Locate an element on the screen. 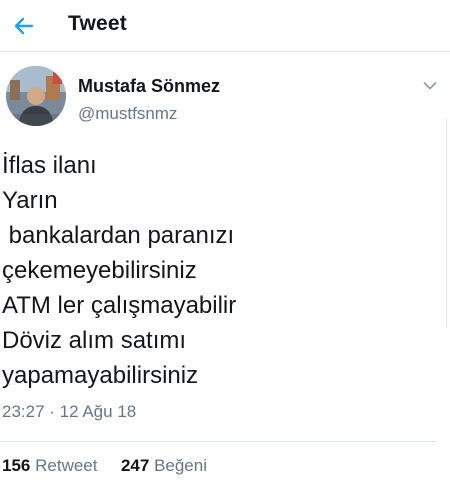  tweet-stats: 156 Retweet 247 Beğeni is located at coordinates (104, 466).